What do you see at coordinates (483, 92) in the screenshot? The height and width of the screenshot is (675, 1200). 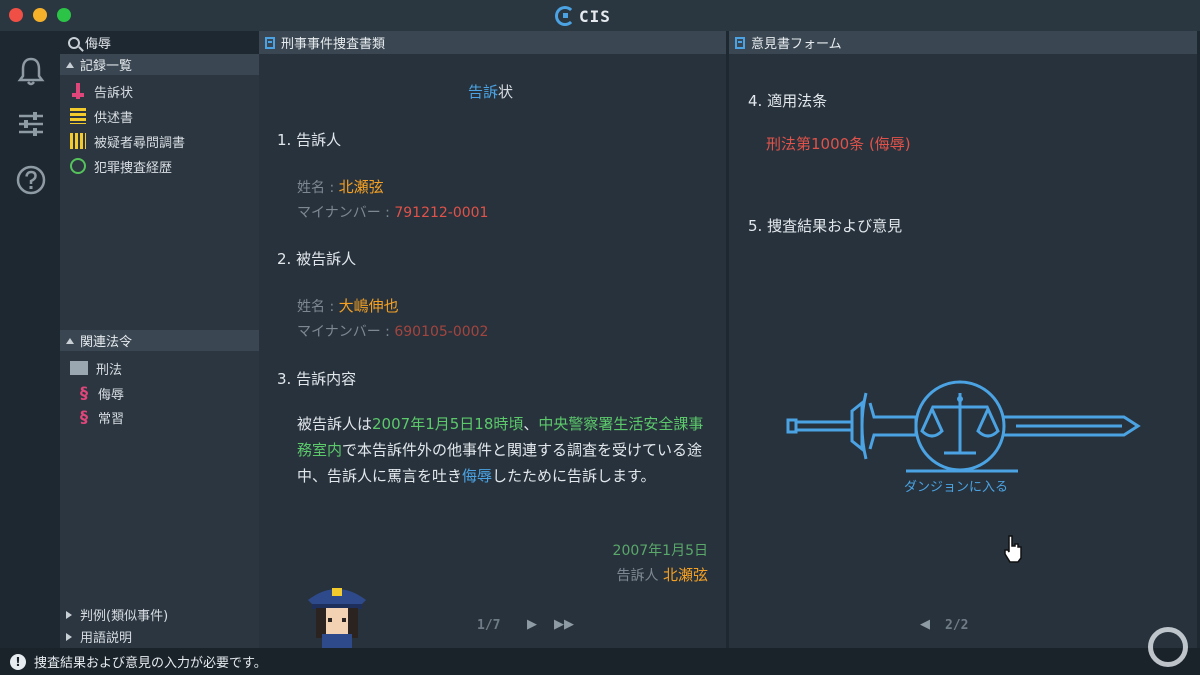 I see `document-title-keyword: 告訴` at bounding box center [483, 92].